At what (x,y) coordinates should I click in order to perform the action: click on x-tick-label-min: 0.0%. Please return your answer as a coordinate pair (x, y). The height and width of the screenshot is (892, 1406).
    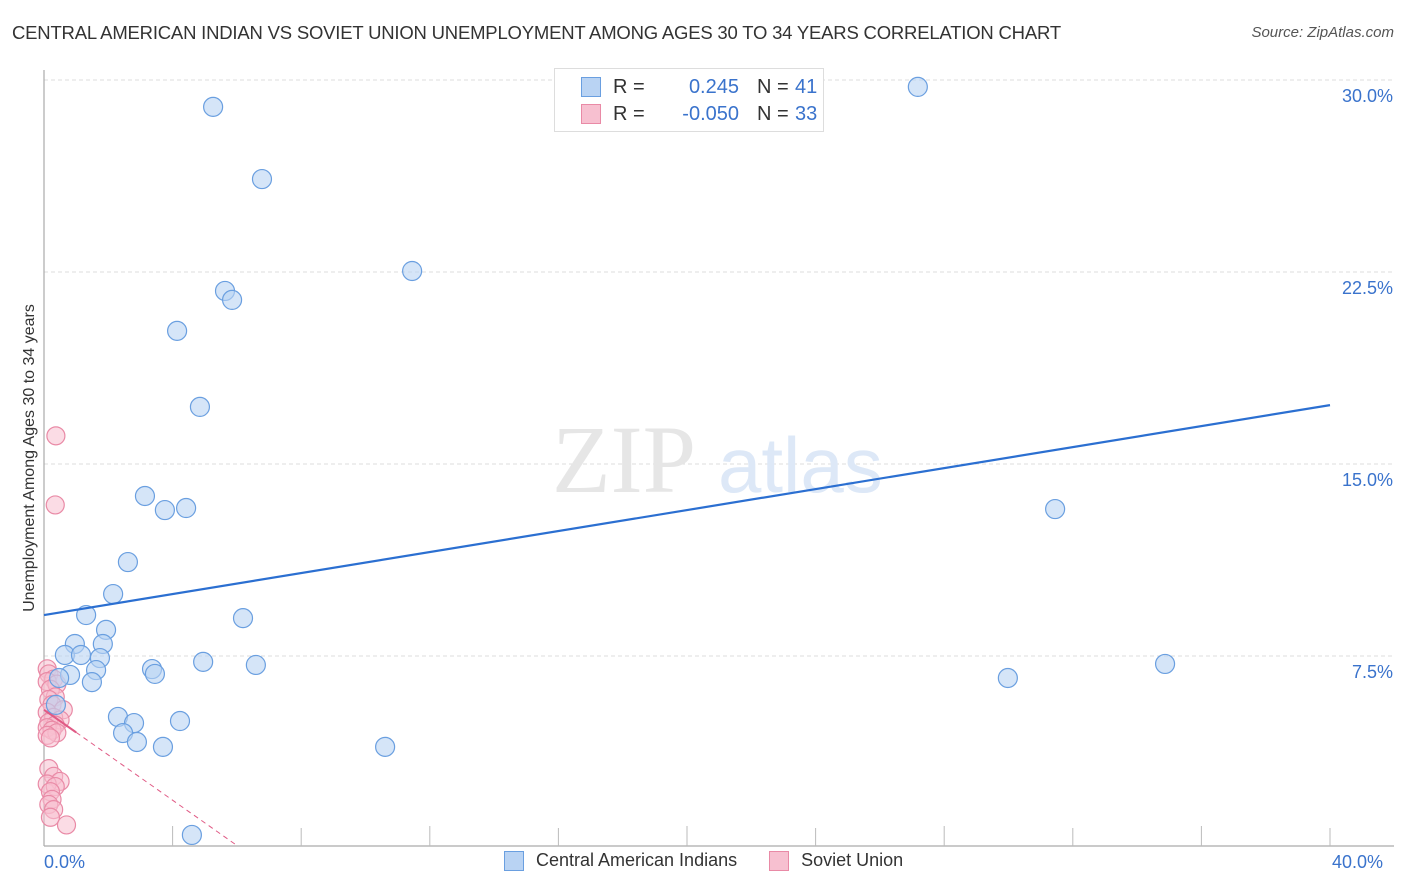
    Looking at the image, I should click on (65, 862).